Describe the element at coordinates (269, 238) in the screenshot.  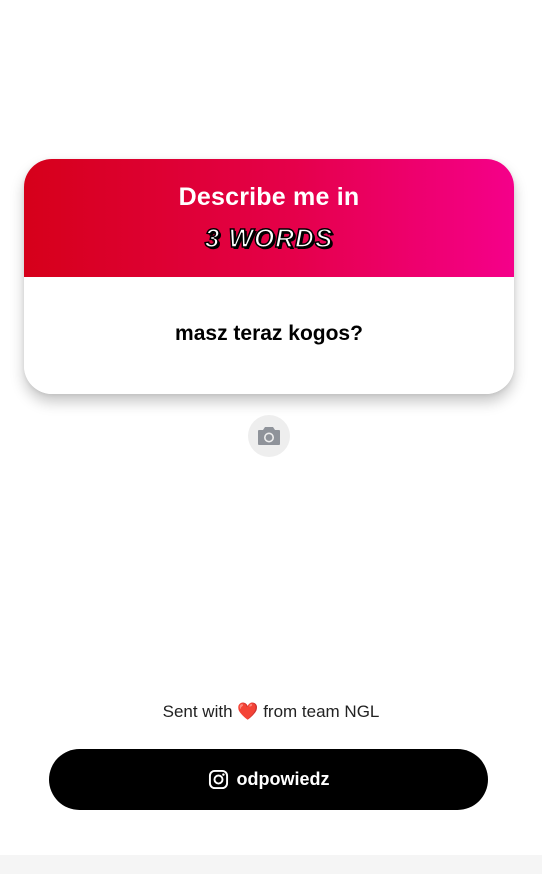
I see `card-badge: 3 WORDS` at that location.